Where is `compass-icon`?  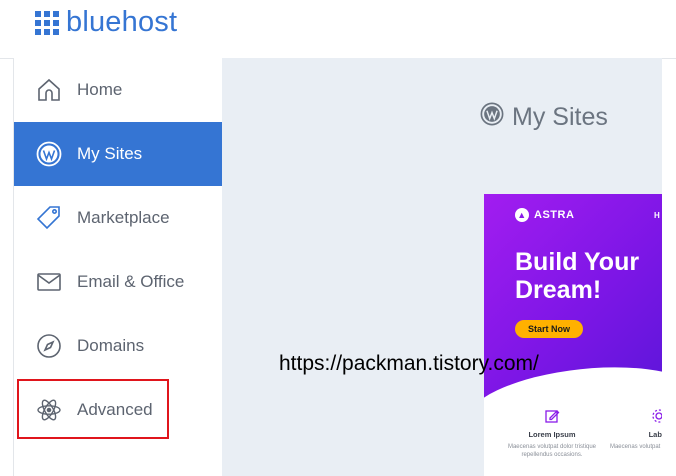 compass-icon is located at coordinates (49, 346).